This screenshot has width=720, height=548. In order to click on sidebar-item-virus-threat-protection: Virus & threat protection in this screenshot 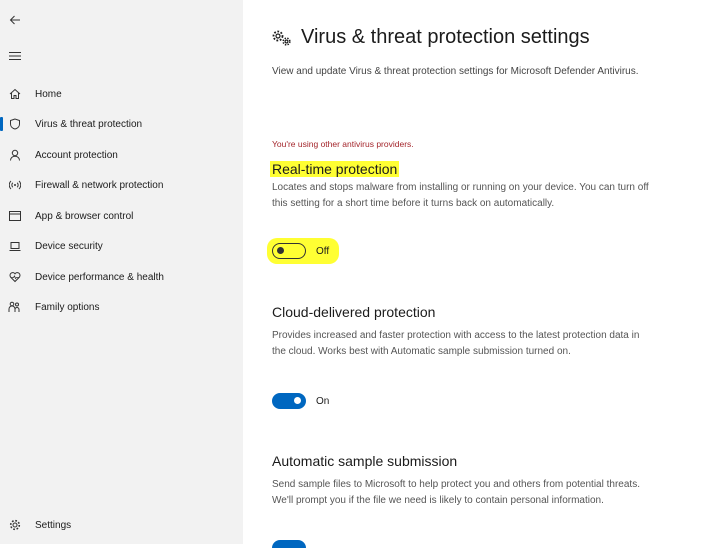, I will do `click(121, 124)`.